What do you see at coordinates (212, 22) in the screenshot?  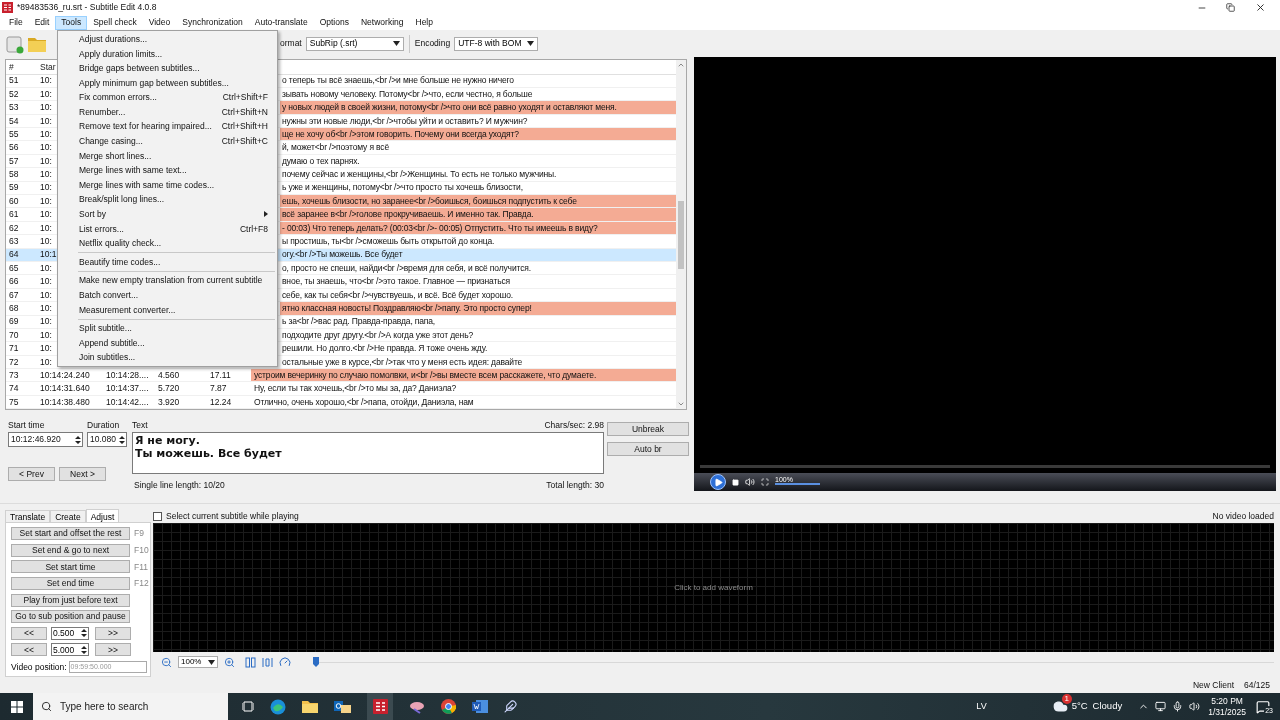 I see `menu-item: Synchronization` at bounding box center [212, 22].